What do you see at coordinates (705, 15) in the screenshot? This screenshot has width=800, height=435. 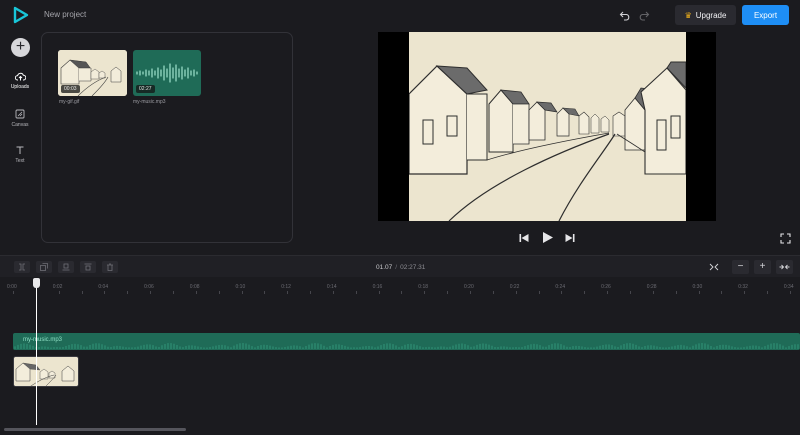 I see `upgrade-button: ♛ Upgrade` at bounding box center [705, 15].